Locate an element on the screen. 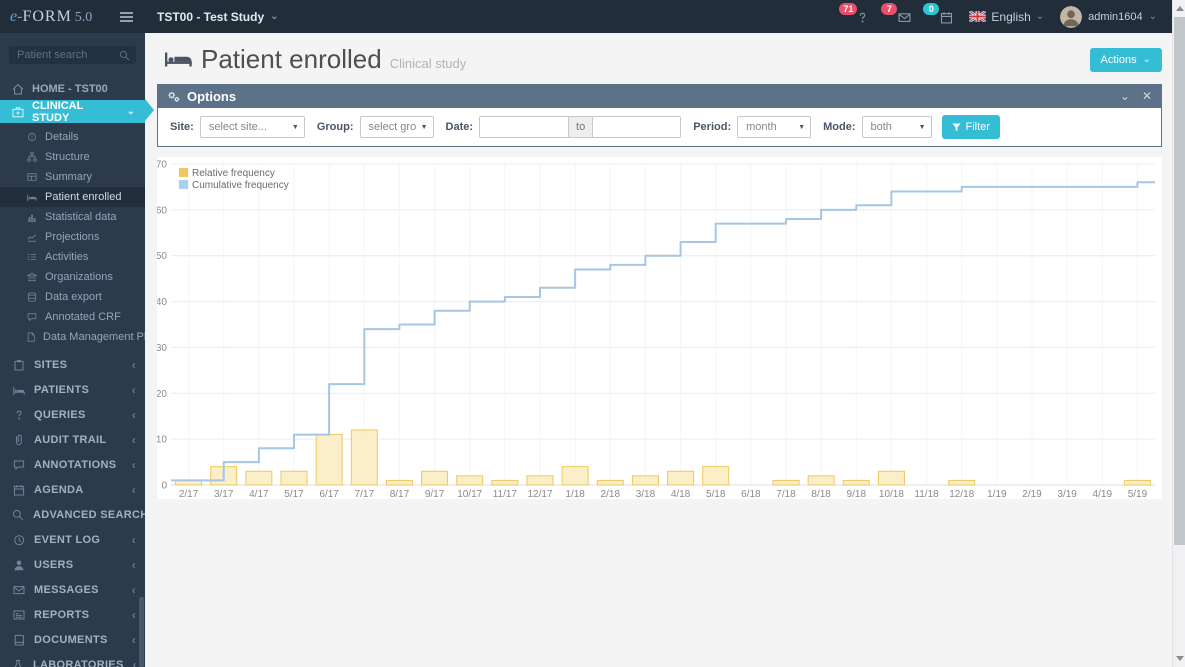  page-scrollbar is located at coordinates (1178, 333).